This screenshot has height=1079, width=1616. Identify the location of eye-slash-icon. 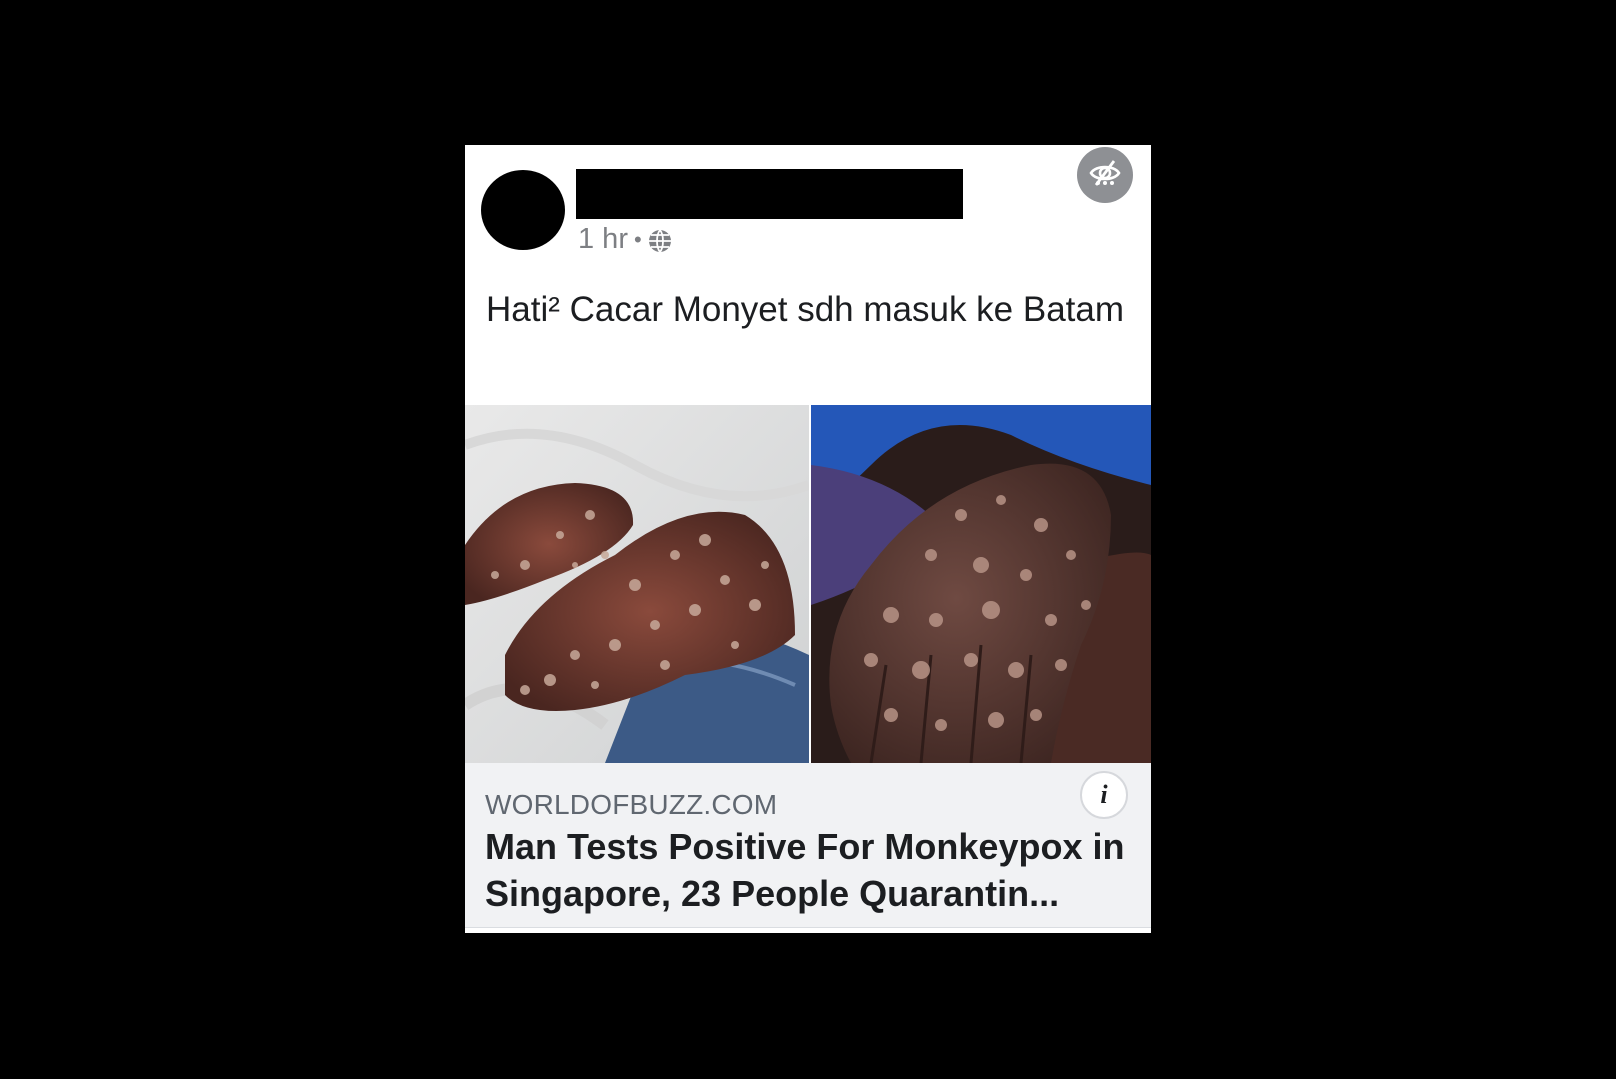
(1105, 175).